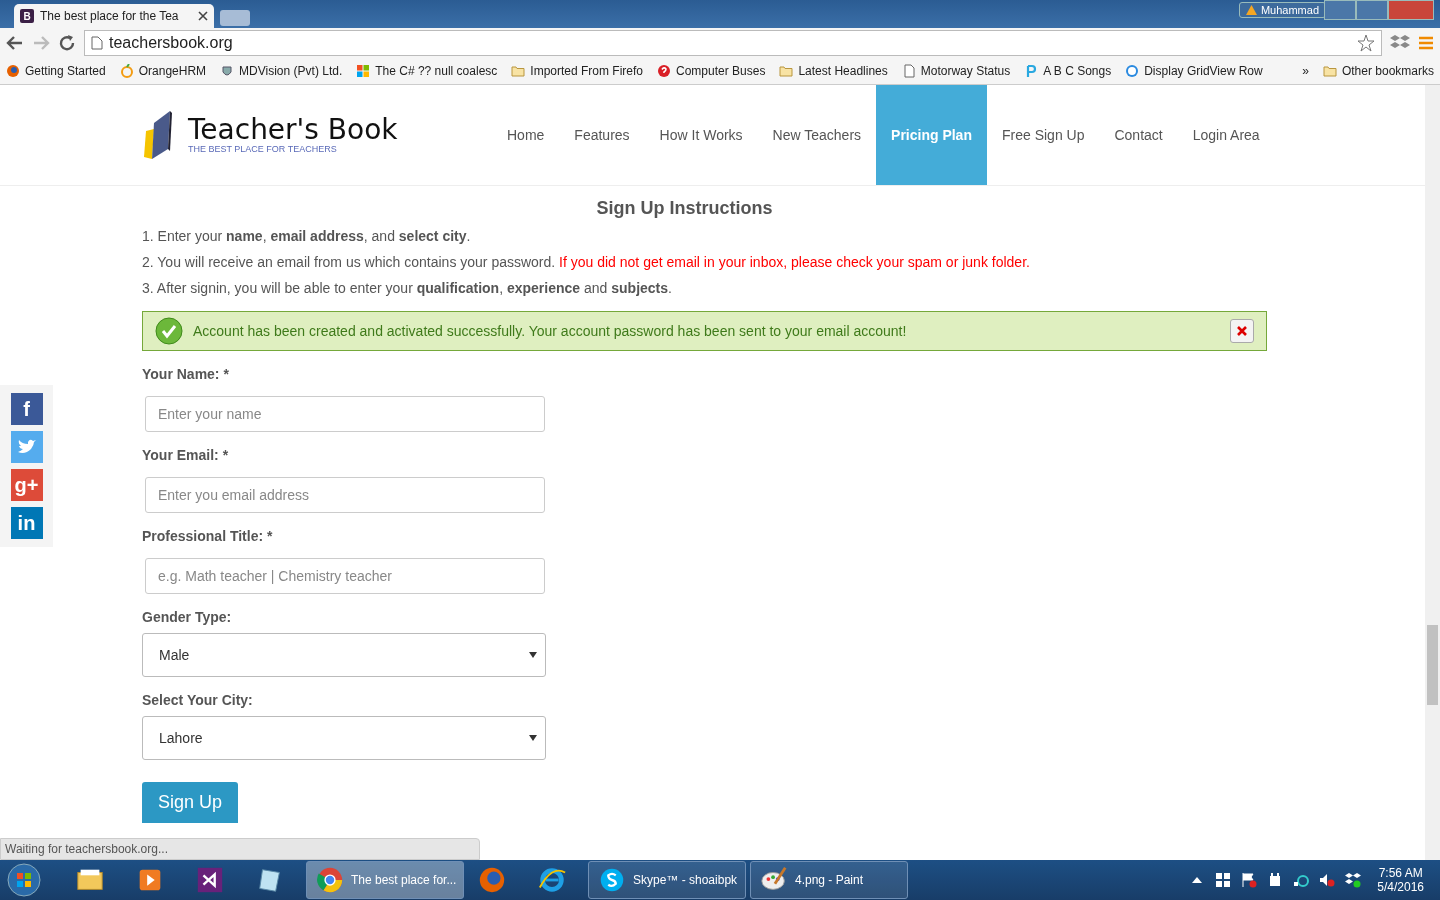  I want to click on nav-link: Contact, so click(1138, 135).